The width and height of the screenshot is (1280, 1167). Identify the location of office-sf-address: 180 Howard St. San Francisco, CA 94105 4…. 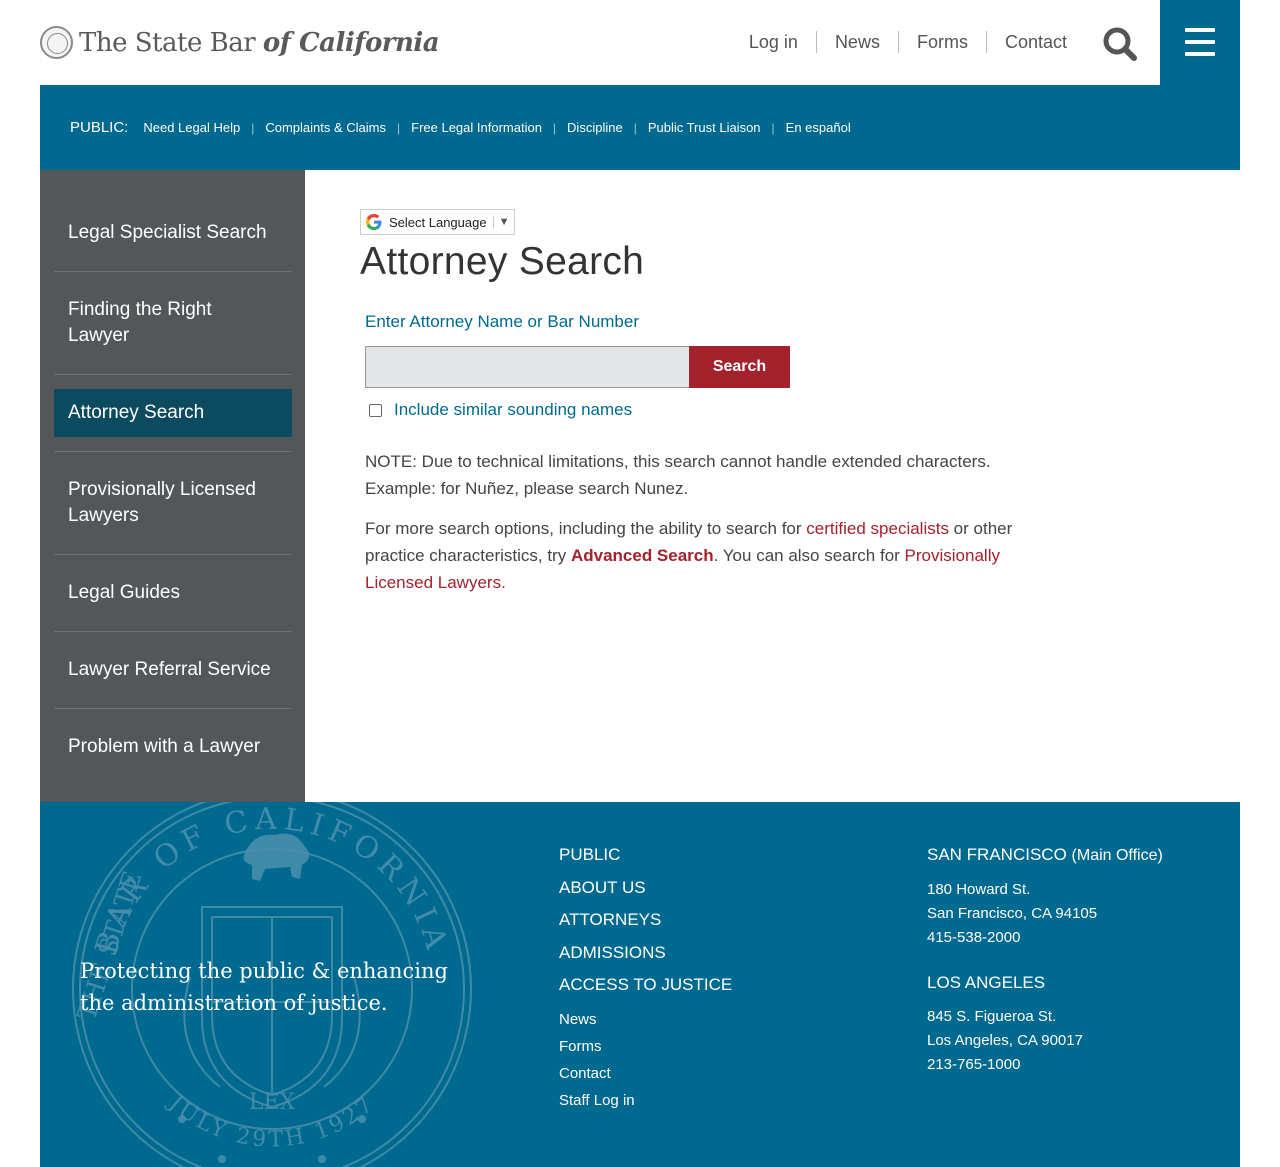
(1045, 914).